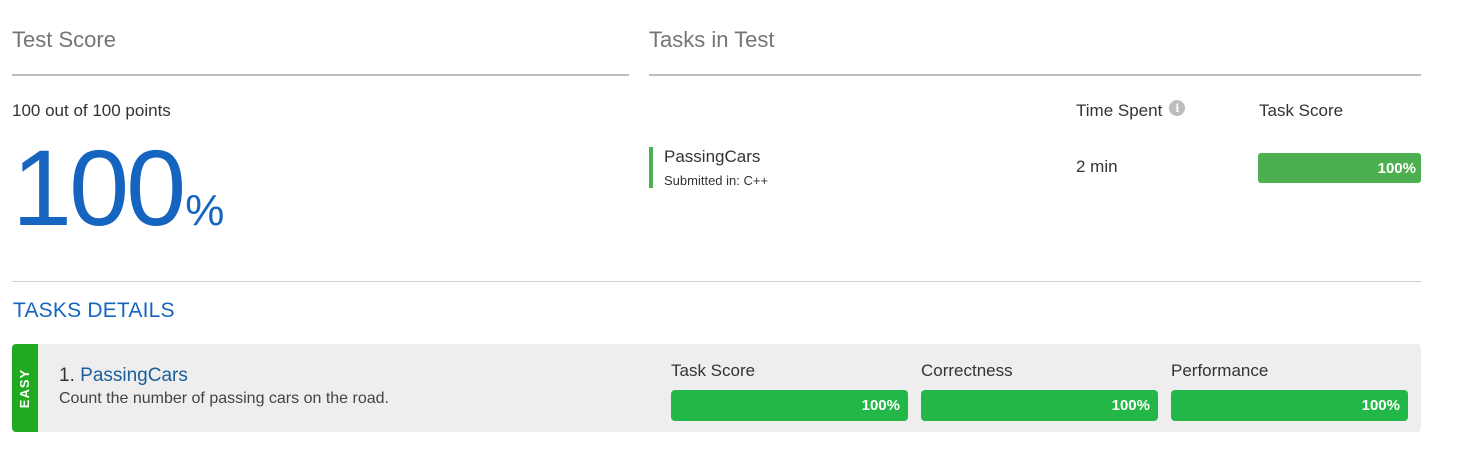  I want to click on difficulty-label: EASY, so click(25, 388).